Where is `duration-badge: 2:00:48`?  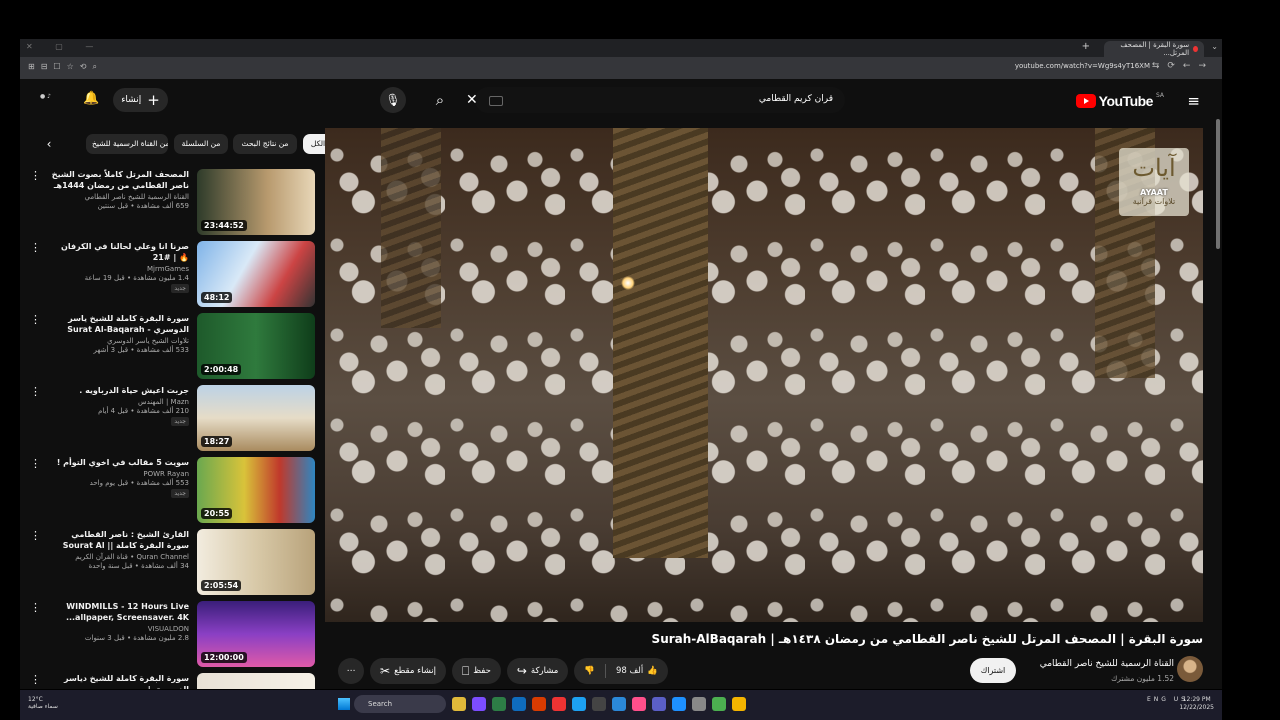 duration-badge: 2:00:48 is located at coordinates (221, 369).